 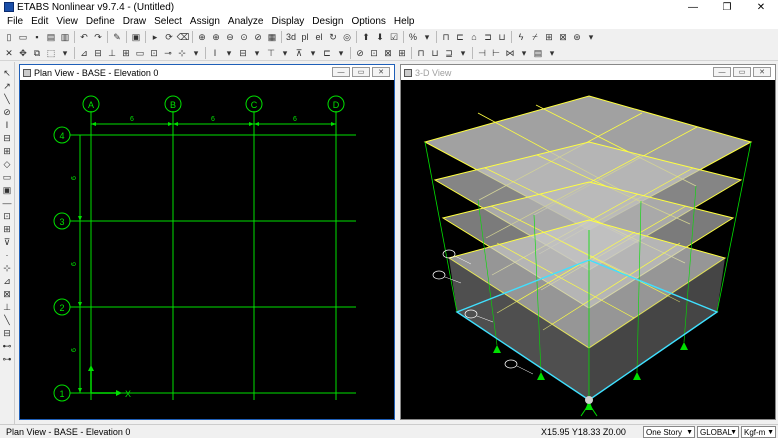 I want to click on move-icon: ✥, so click(x=23, y=53).